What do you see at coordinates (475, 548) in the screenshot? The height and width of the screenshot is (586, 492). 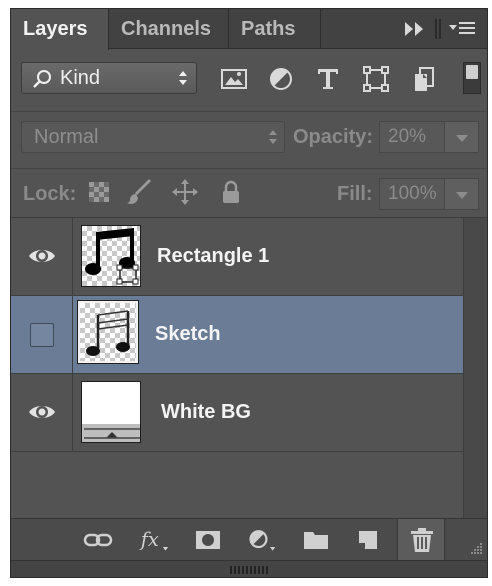 I see `resize-corner-icon` at bounding box center [475, 548].